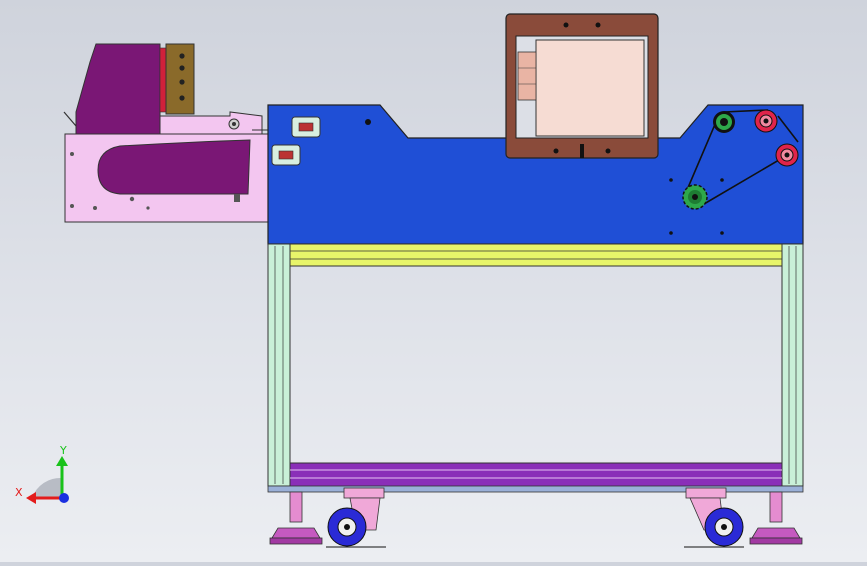 Image resolution: width=867 pixels, height=566 pixels. I want to click on top-rail, so click(535, 255).